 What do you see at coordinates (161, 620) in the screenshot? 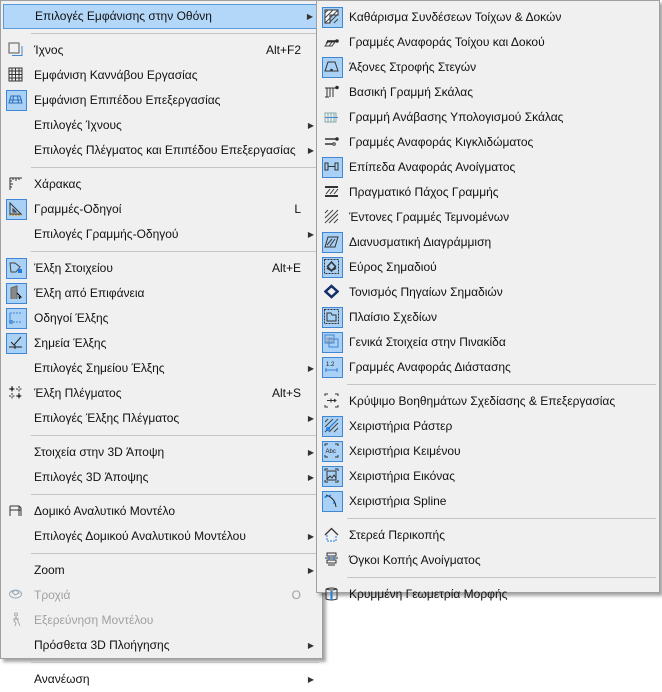
I see `menu-item-explore: Εξερεύνηση Μοντέλου` at bounding box center [161, 620].